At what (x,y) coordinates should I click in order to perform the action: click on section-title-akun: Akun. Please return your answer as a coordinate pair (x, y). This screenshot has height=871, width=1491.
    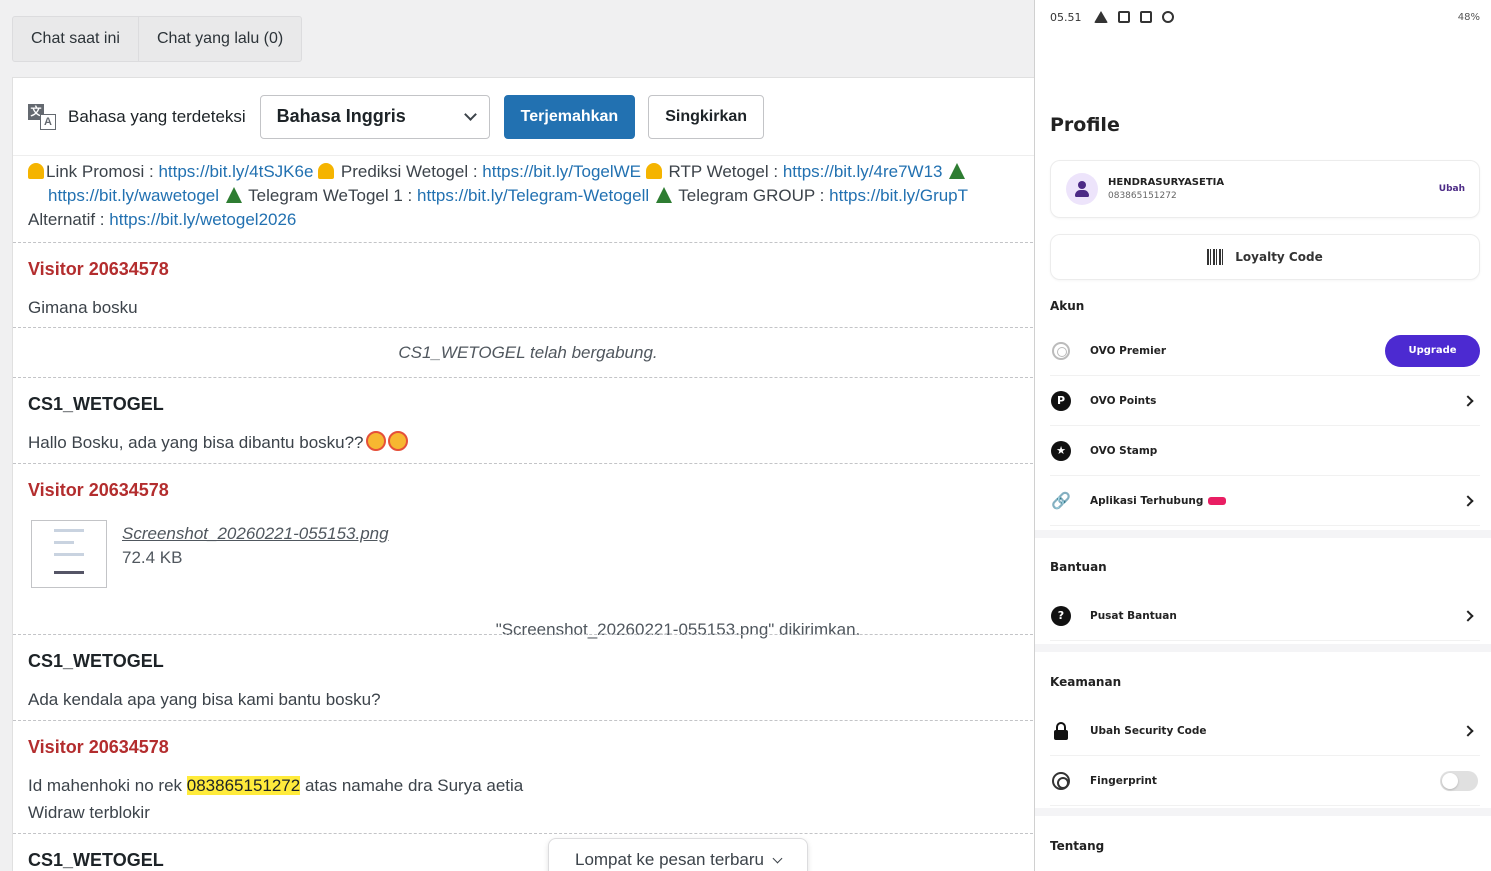
    Looking at the image, I should click on (1067, 306).